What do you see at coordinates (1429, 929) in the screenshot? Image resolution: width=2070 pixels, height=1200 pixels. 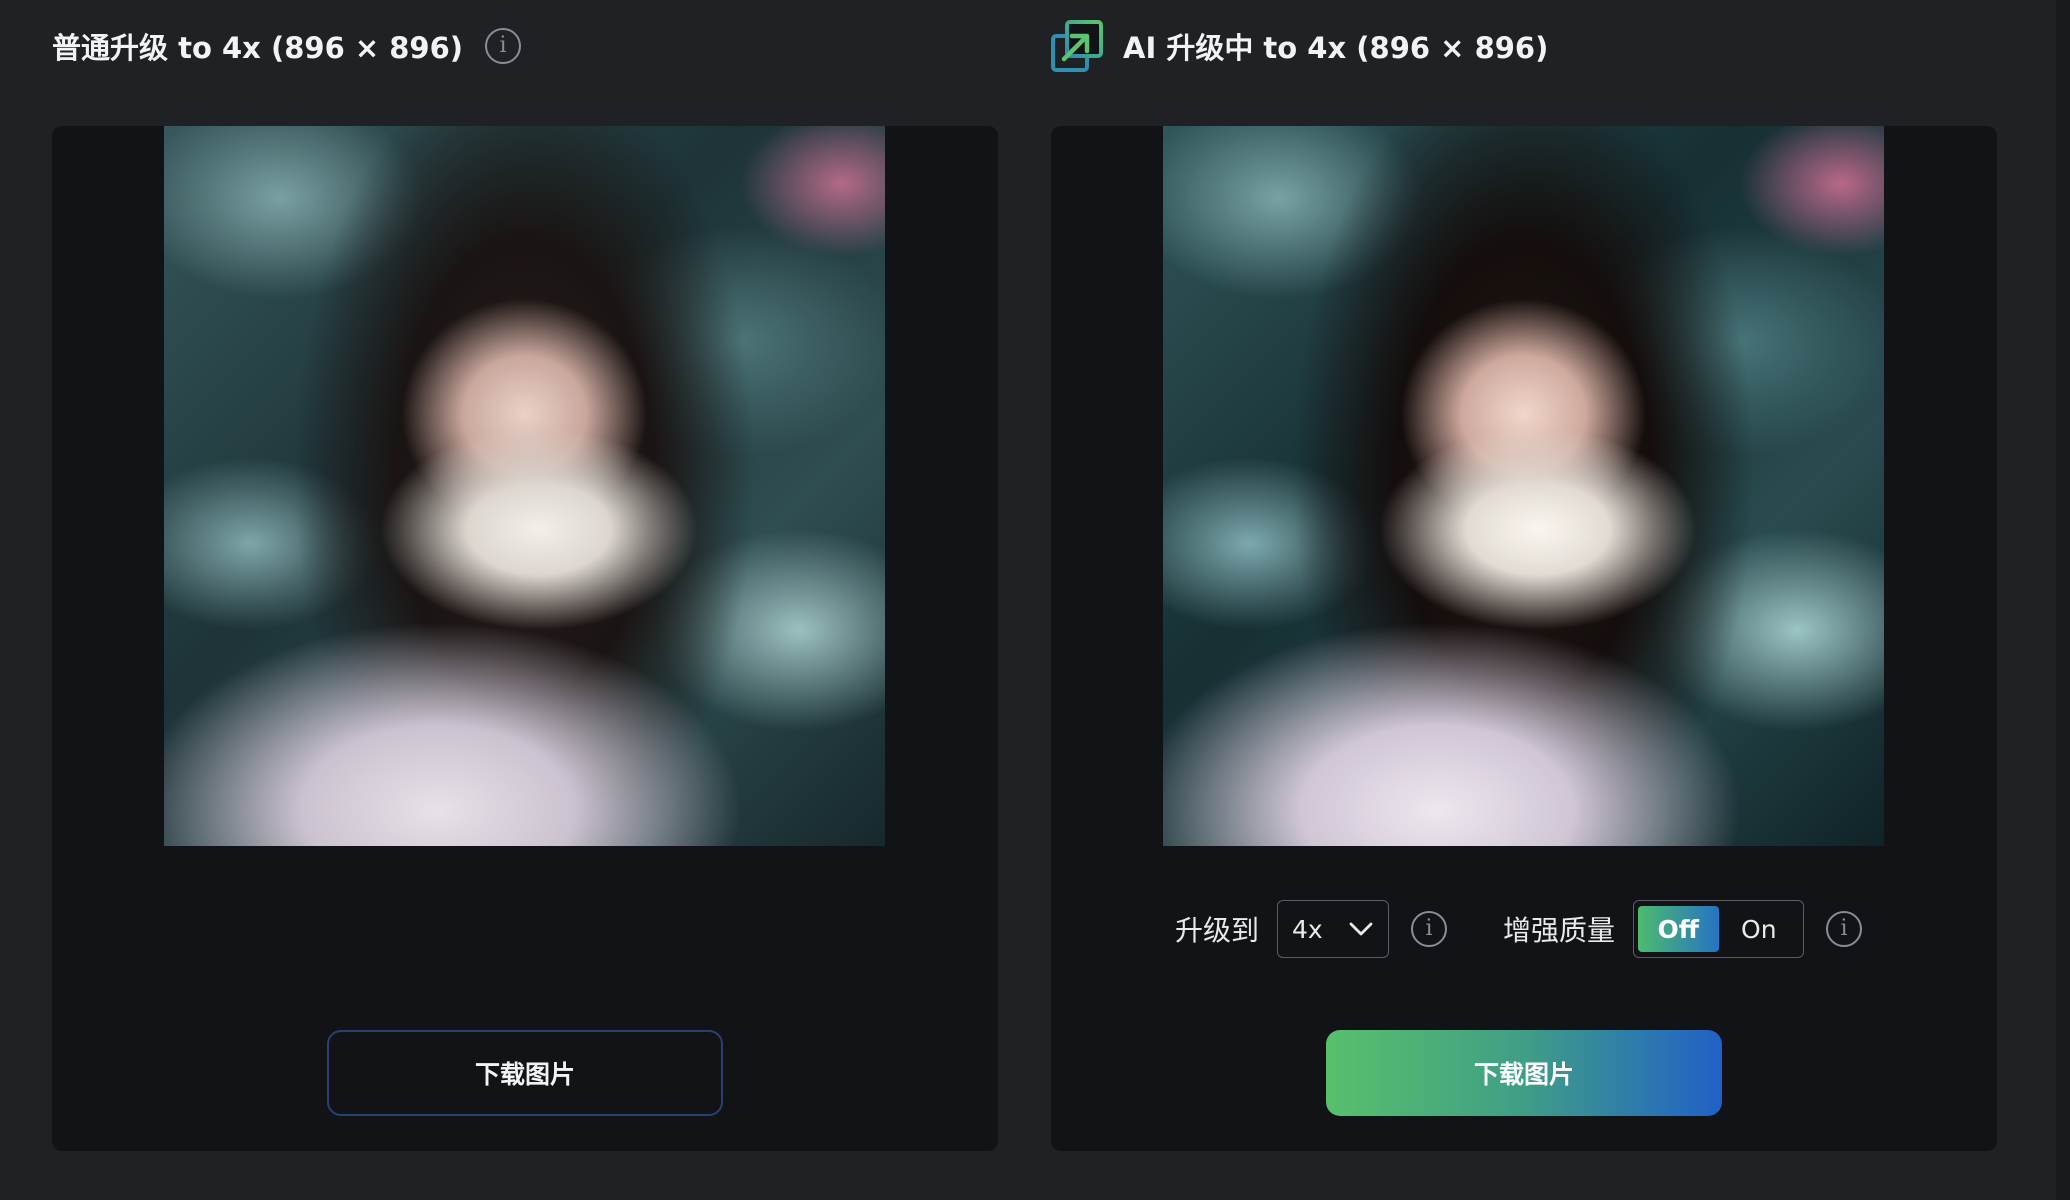 I see `upscale-info-icon: i` at bounding box center [1429, 929].